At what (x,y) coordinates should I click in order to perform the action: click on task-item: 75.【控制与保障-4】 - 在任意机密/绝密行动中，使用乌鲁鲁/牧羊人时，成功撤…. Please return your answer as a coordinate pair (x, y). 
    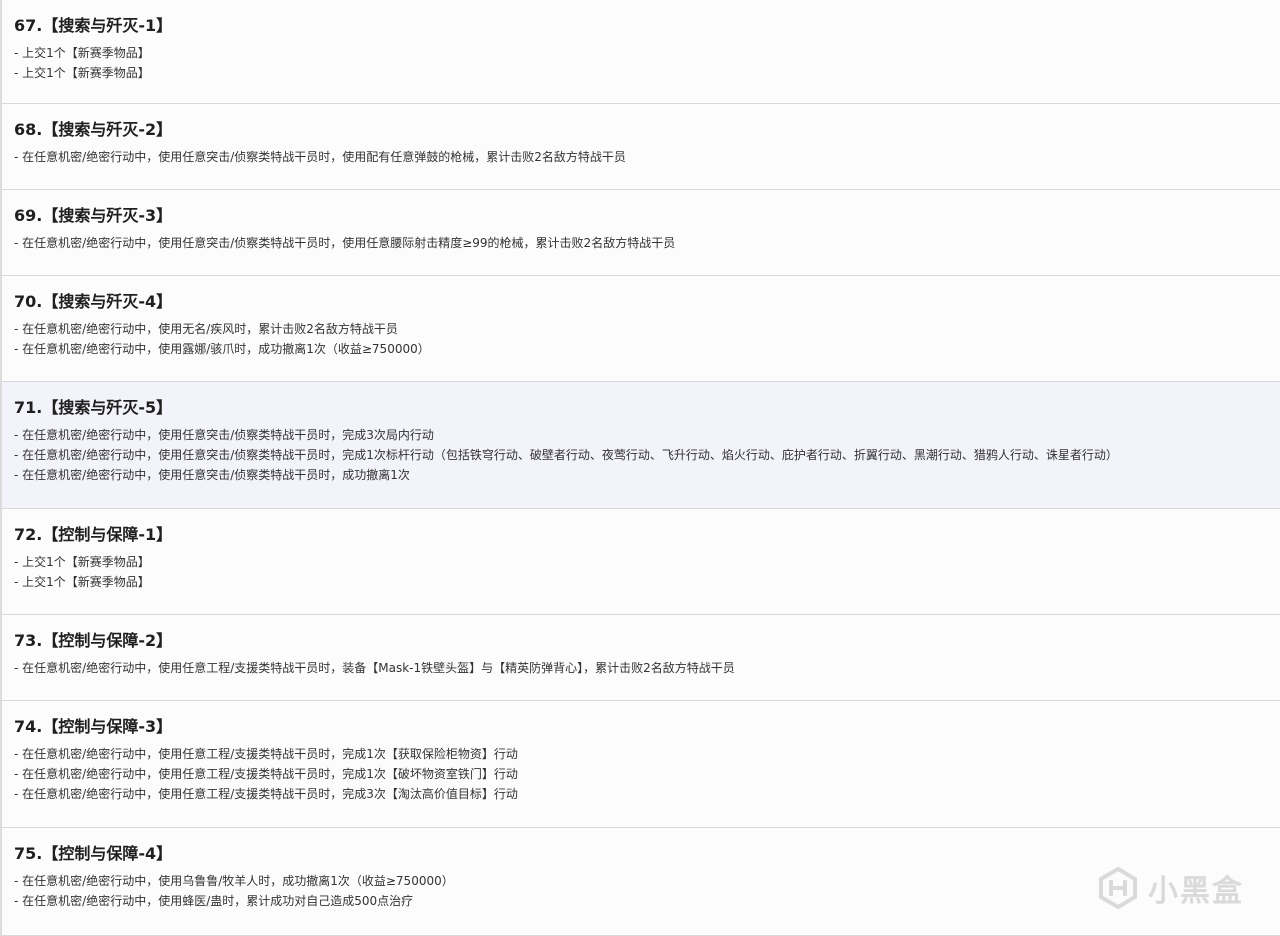
    Looking at the image, I should click on (641, 882).